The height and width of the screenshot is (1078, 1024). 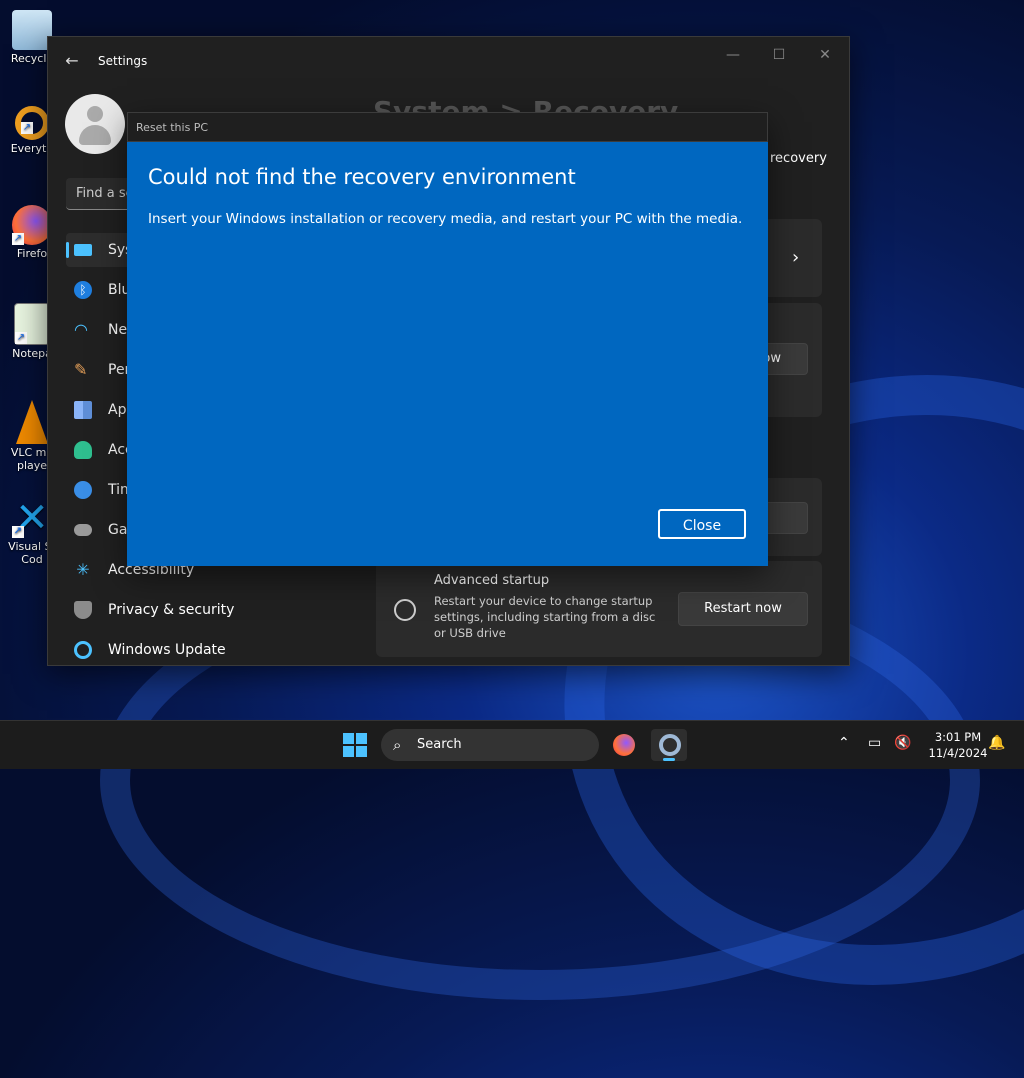 What do you see at coordinates (83, 610) in the screenshot?
I see `shield-icon` at bounding box center [83, 610].